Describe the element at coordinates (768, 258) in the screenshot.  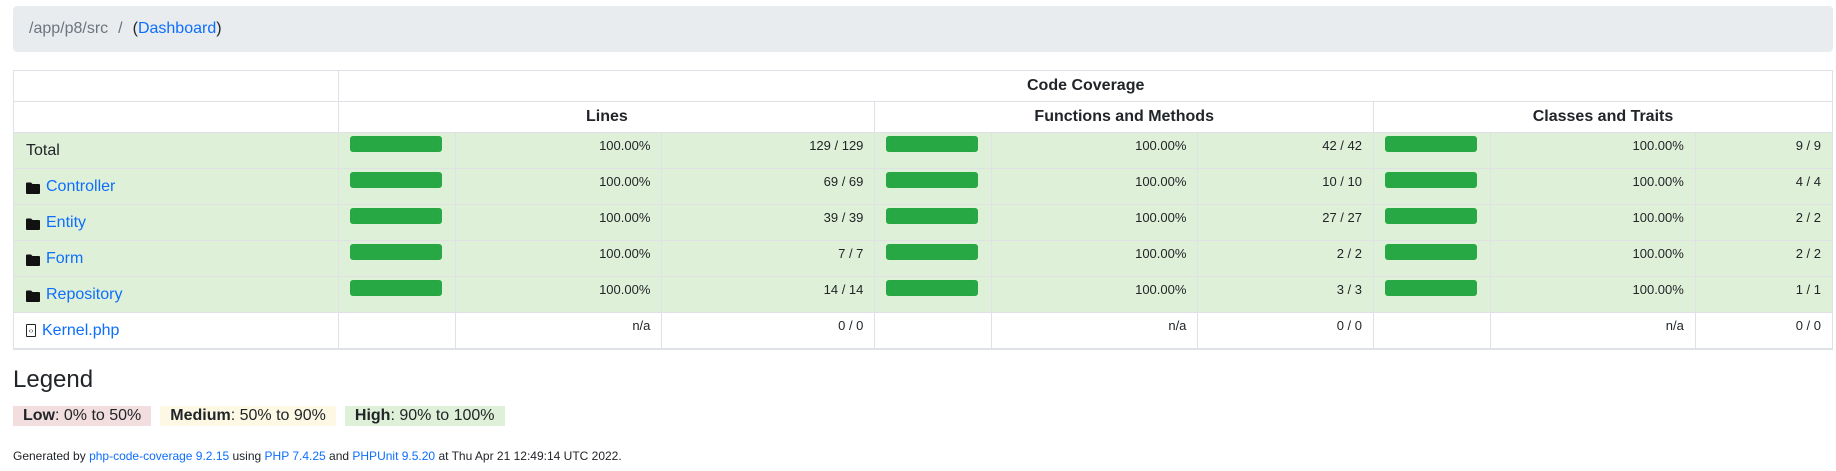
I see `lines-ratio: 7 / 7` at that location.